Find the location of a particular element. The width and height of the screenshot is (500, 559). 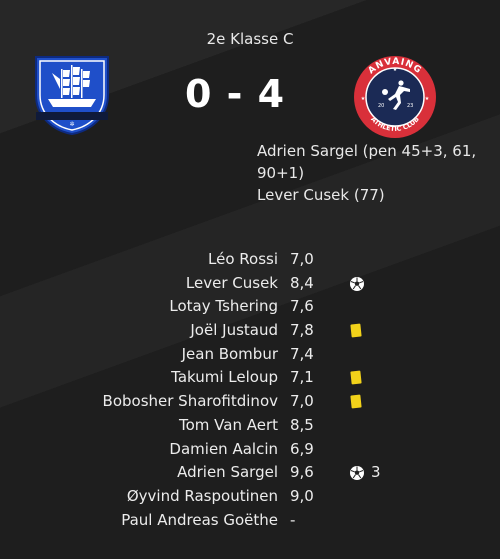

player-row: Damien Aalcin 6,9 is located at coordinates (250, 450).